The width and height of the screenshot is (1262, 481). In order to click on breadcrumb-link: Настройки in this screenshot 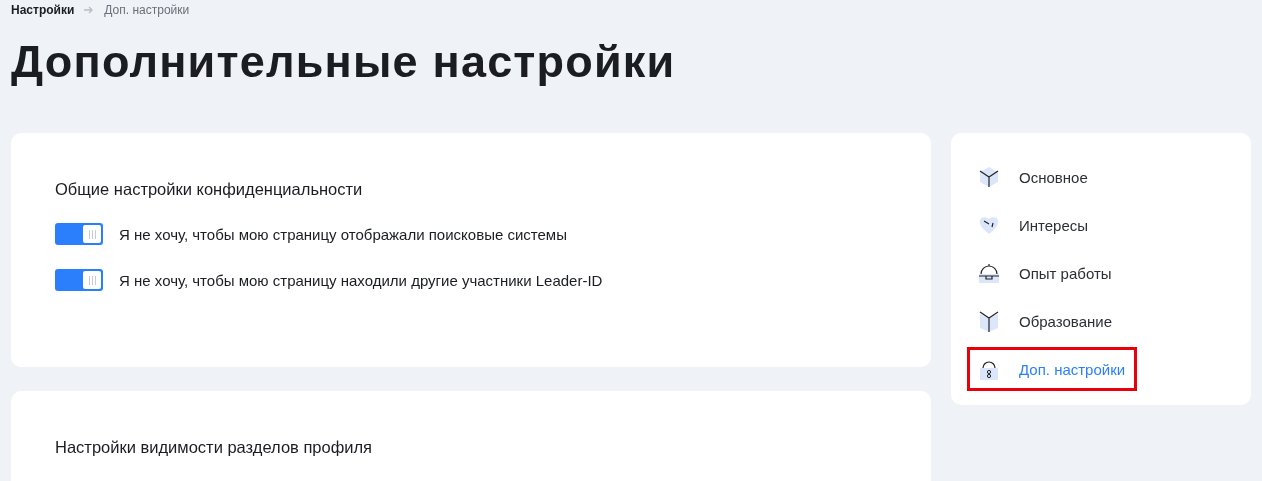, I will do `click(43, 10)`.